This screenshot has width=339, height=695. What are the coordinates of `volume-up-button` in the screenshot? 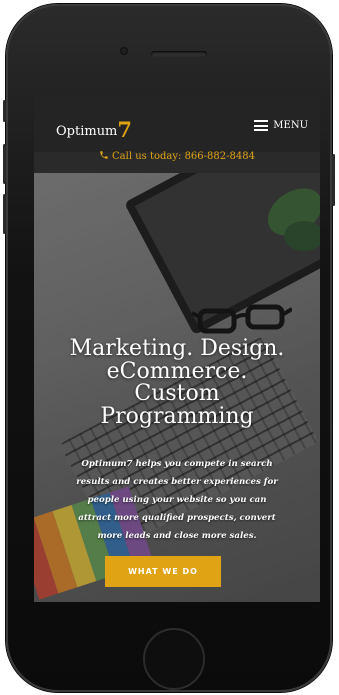 It's located at (4, 164).